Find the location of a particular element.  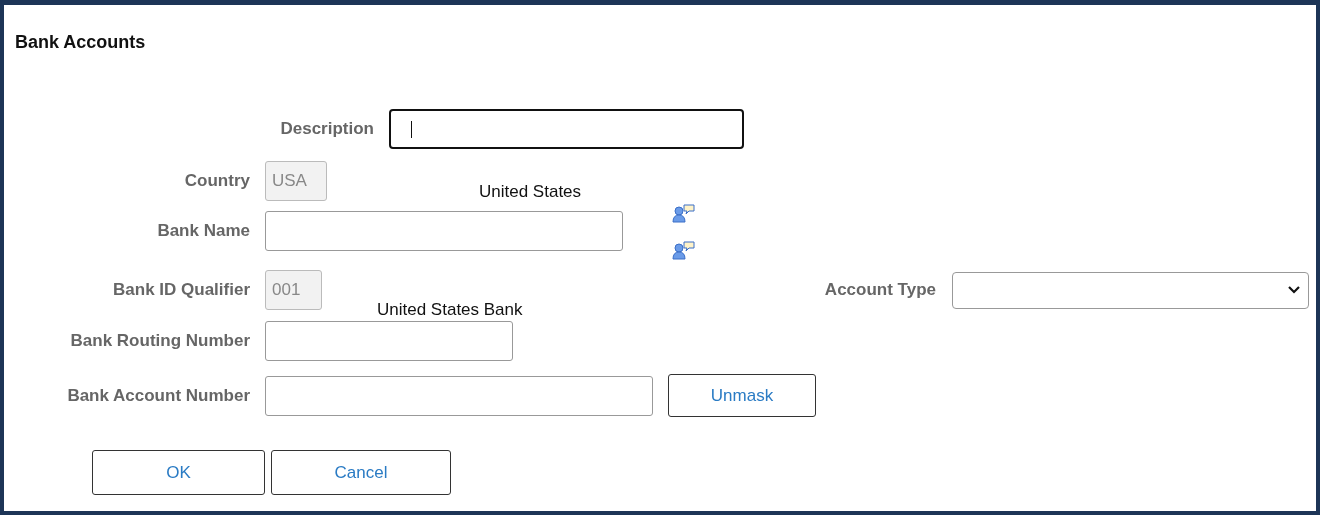

field-label: Bank Name is located at coordinates (203, 231).